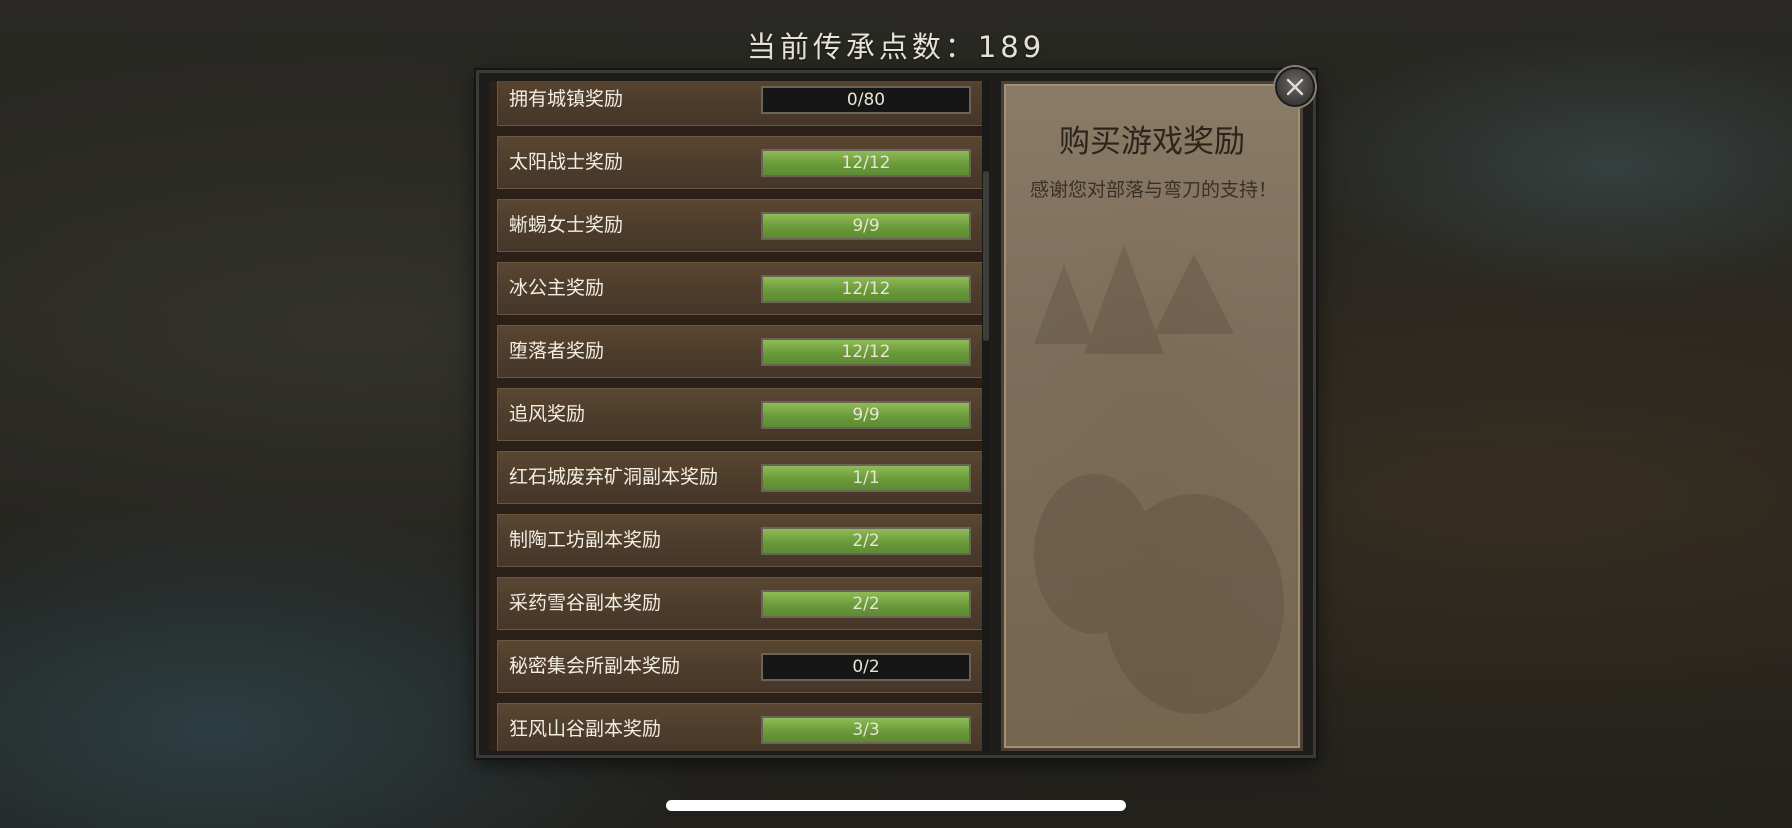 The image size is (1792, 828). What do you see at coordinates (986, 256) in the screenshot?
I see `scroll-thumb` at bounding box center [986, 256].